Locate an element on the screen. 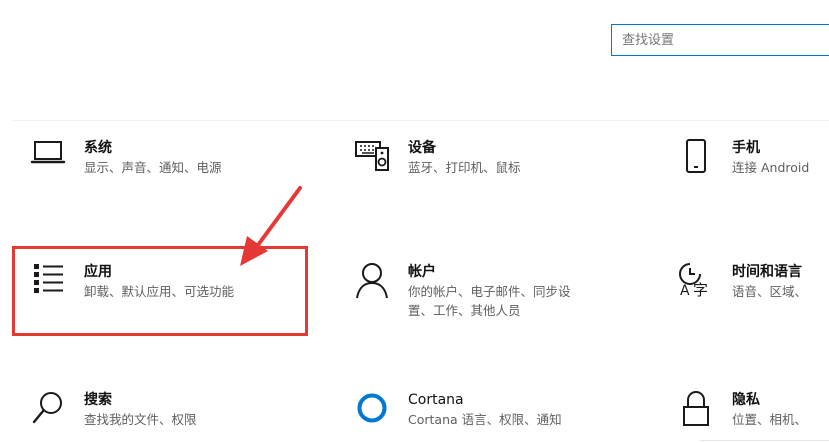  person-icon is located at coordinates (372, 284).